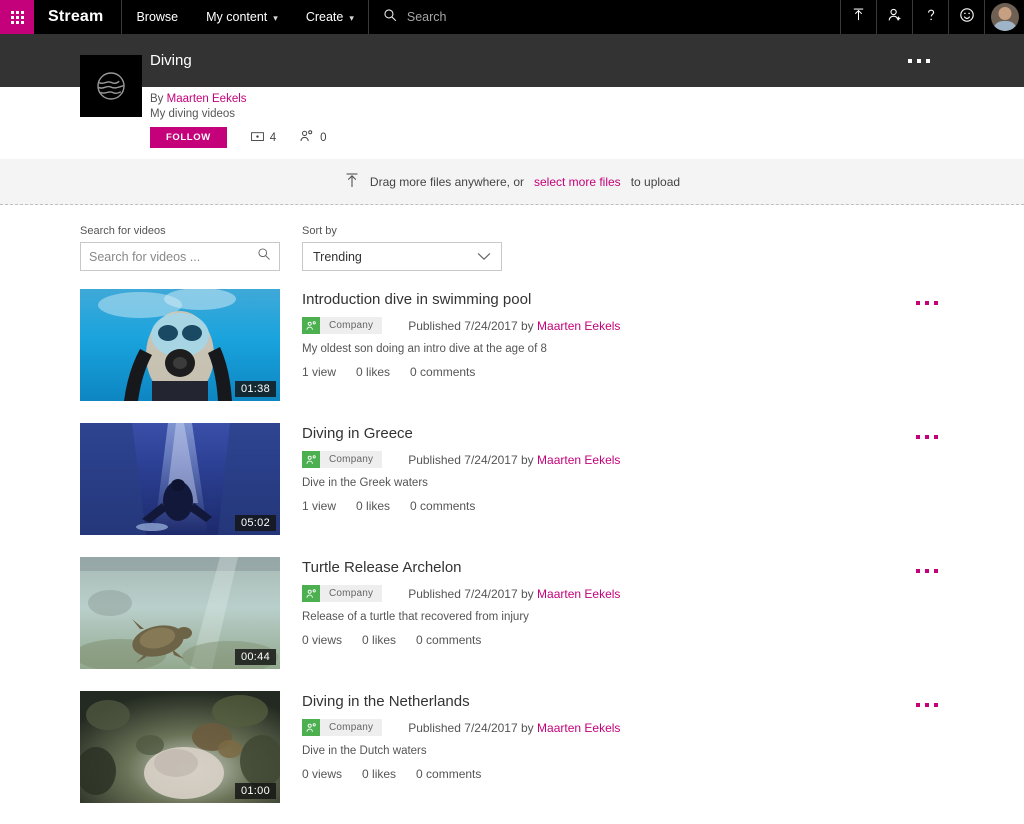  Describe the element at coordinates (894, 17) in the screenshot. I see `add-person-button` at that location.